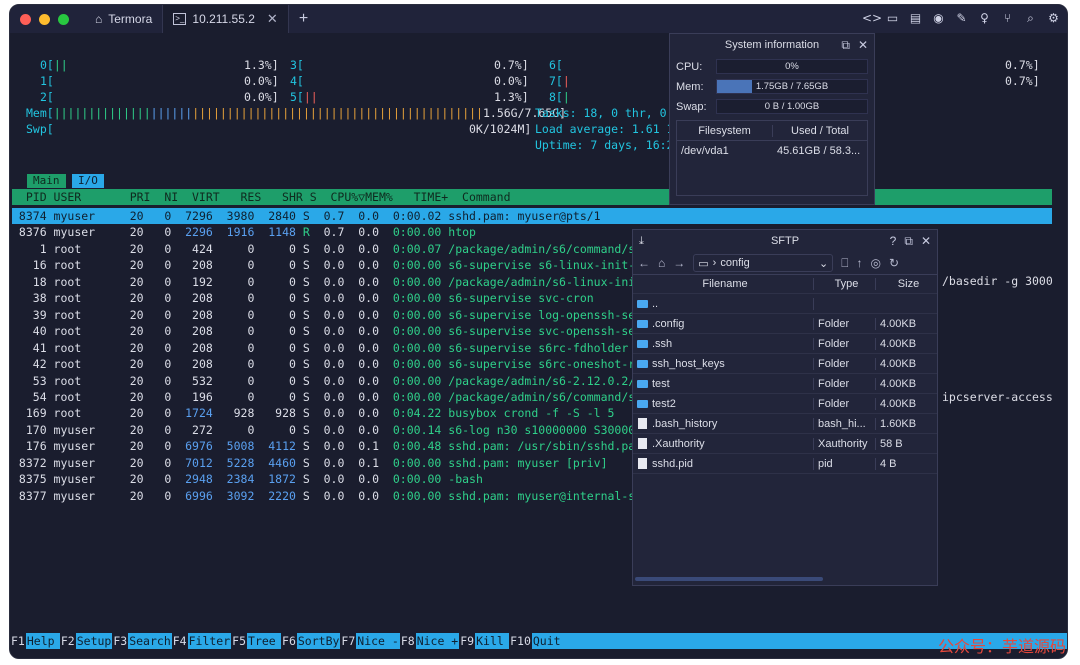  Describe the element at coordinates (725, 130) in the screenshot. I see `fs-col-filesystem: Filesystem` at that location.